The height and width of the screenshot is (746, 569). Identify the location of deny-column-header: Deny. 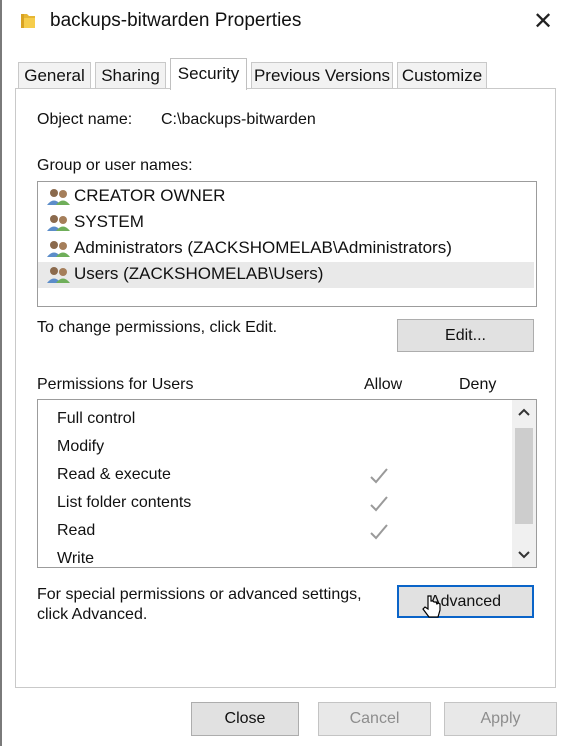
(478, 384).